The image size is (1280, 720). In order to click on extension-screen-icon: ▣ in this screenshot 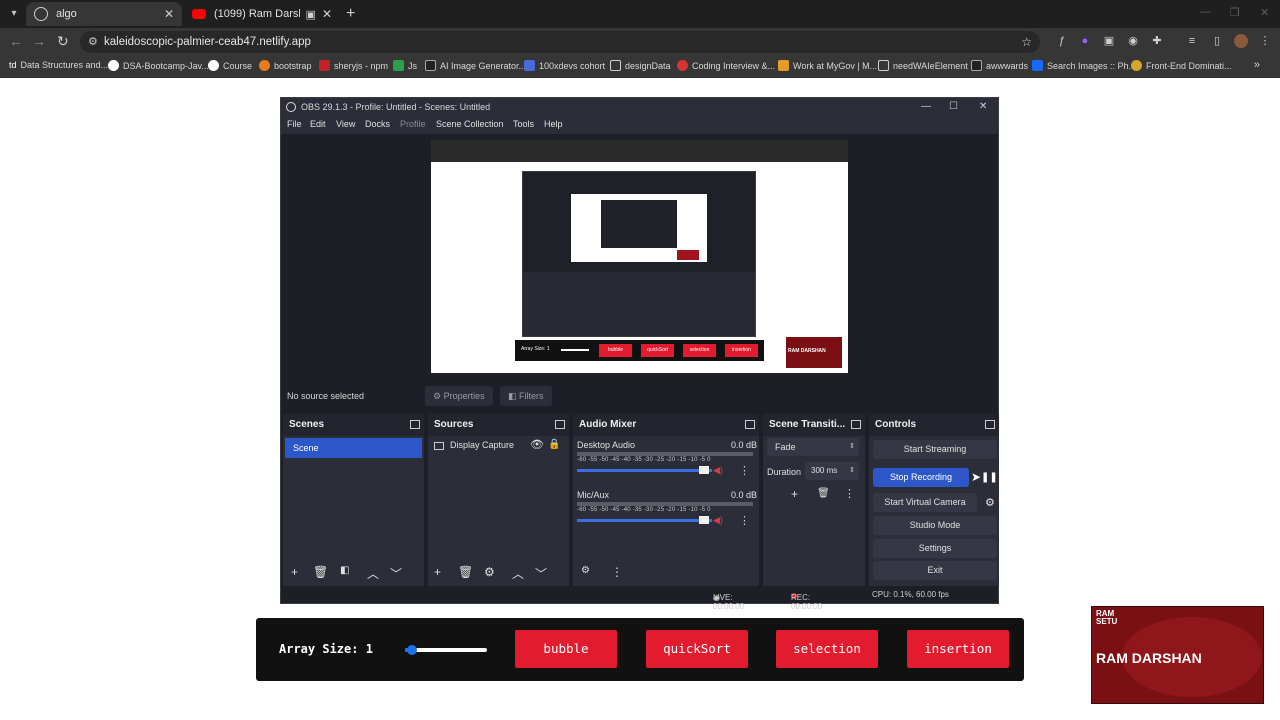, I will do `click(1109, 41)`.